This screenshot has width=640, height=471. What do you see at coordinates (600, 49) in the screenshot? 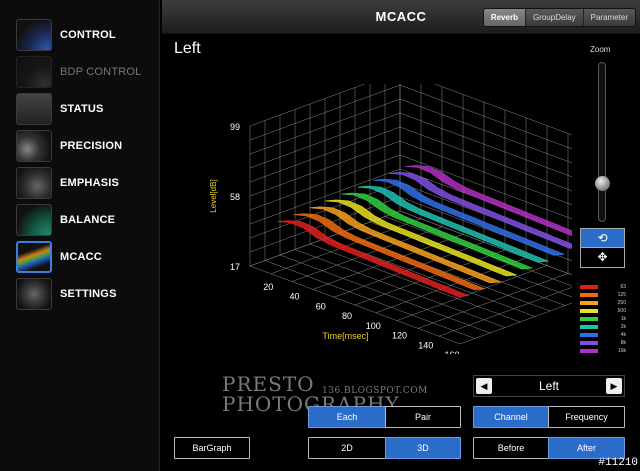
I see `zoom-label: Zoom` at bounding box center [600, 49].